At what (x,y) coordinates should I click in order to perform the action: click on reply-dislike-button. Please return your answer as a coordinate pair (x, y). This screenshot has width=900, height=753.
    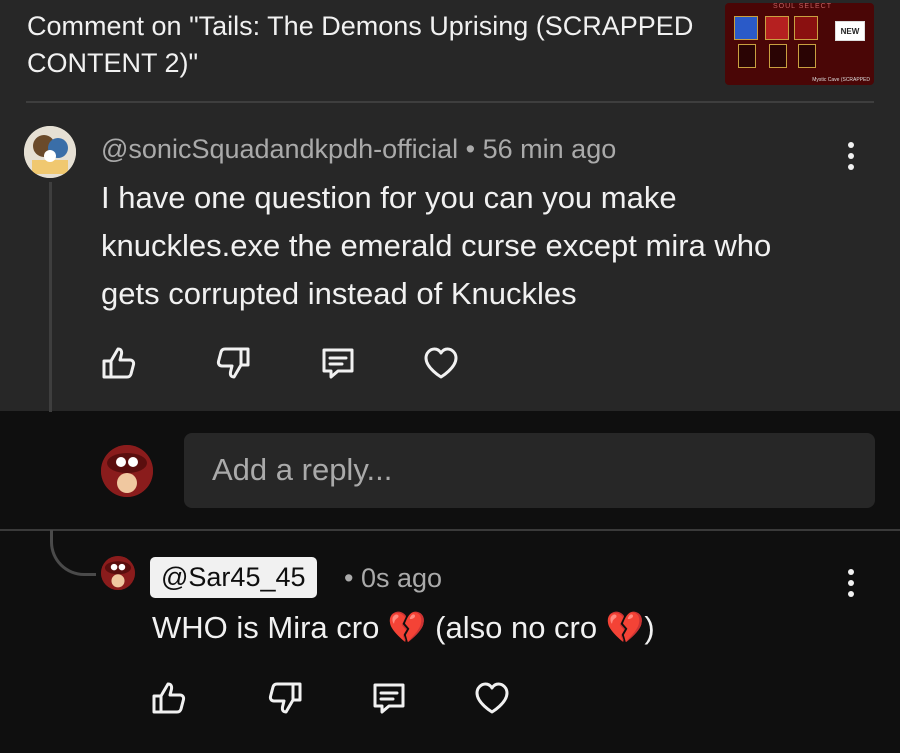
    Looking at the image, I should click on (286, 698).